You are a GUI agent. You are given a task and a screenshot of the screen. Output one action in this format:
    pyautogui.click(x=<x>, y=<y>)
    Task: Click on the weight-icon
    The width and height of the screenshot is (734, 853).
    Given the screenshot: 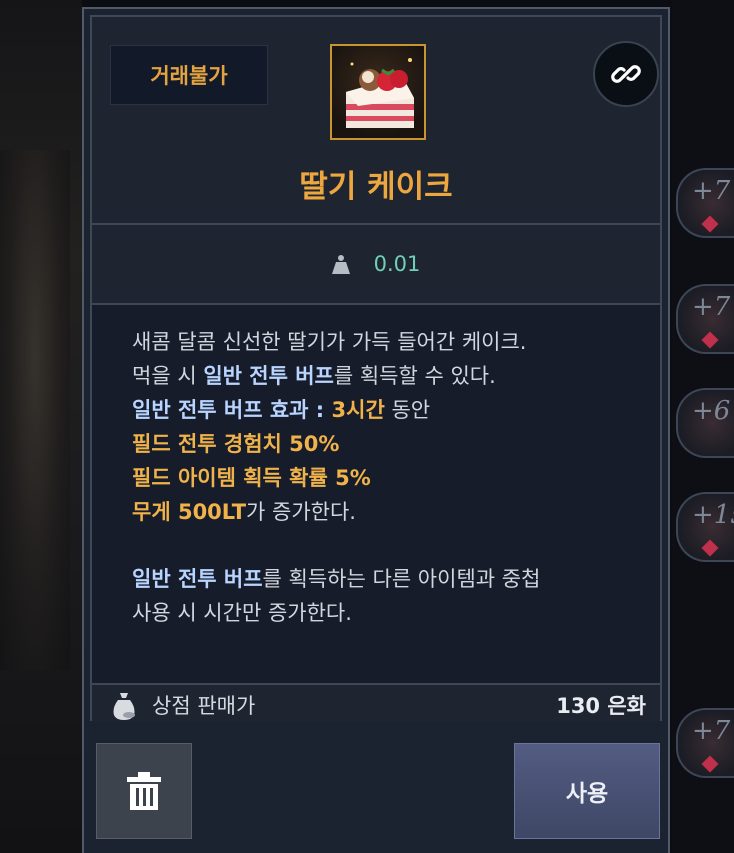 What is the action you would take?
    pyautogui.click(x=340, y=264)
    